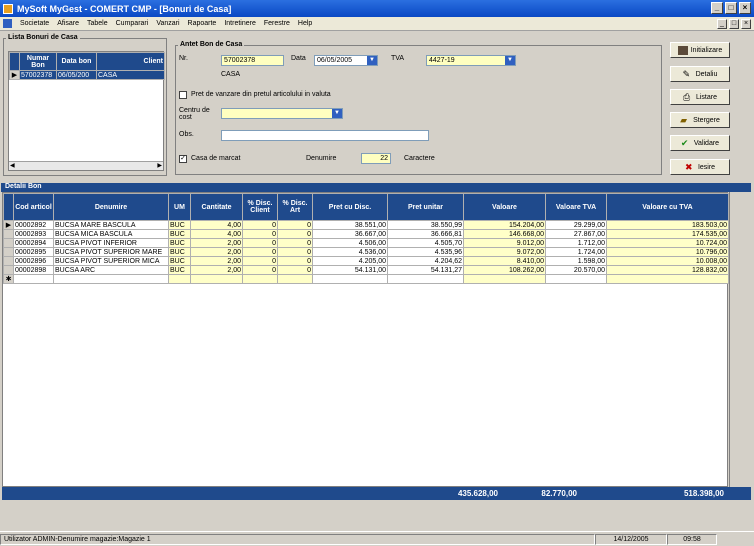  What do you see at coordinates (700, 50) in the screenshot?
I see `initializare-button: Initializare` at bounding box center [700, 50].